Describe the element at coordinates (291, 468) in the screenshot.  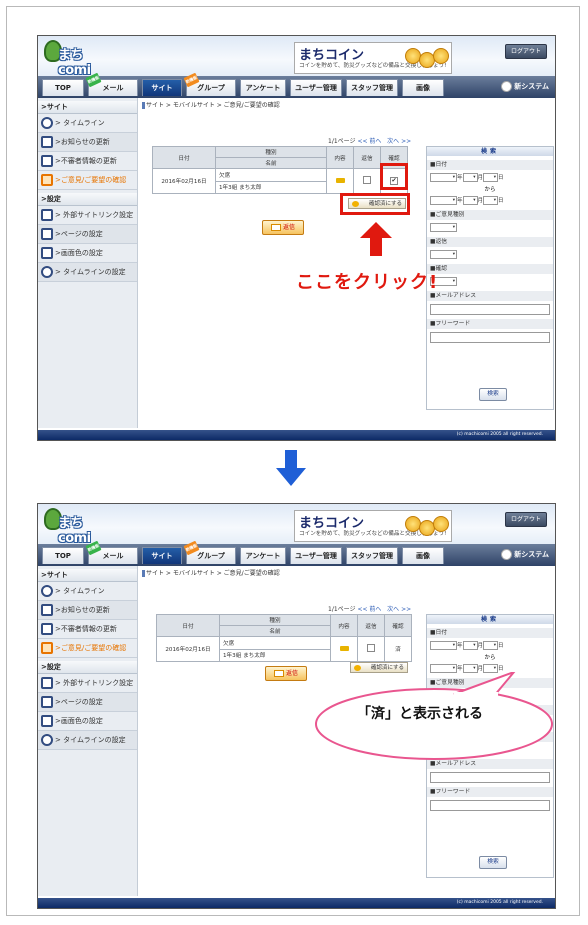
I see `blue-down-arrow-icon` at that location.